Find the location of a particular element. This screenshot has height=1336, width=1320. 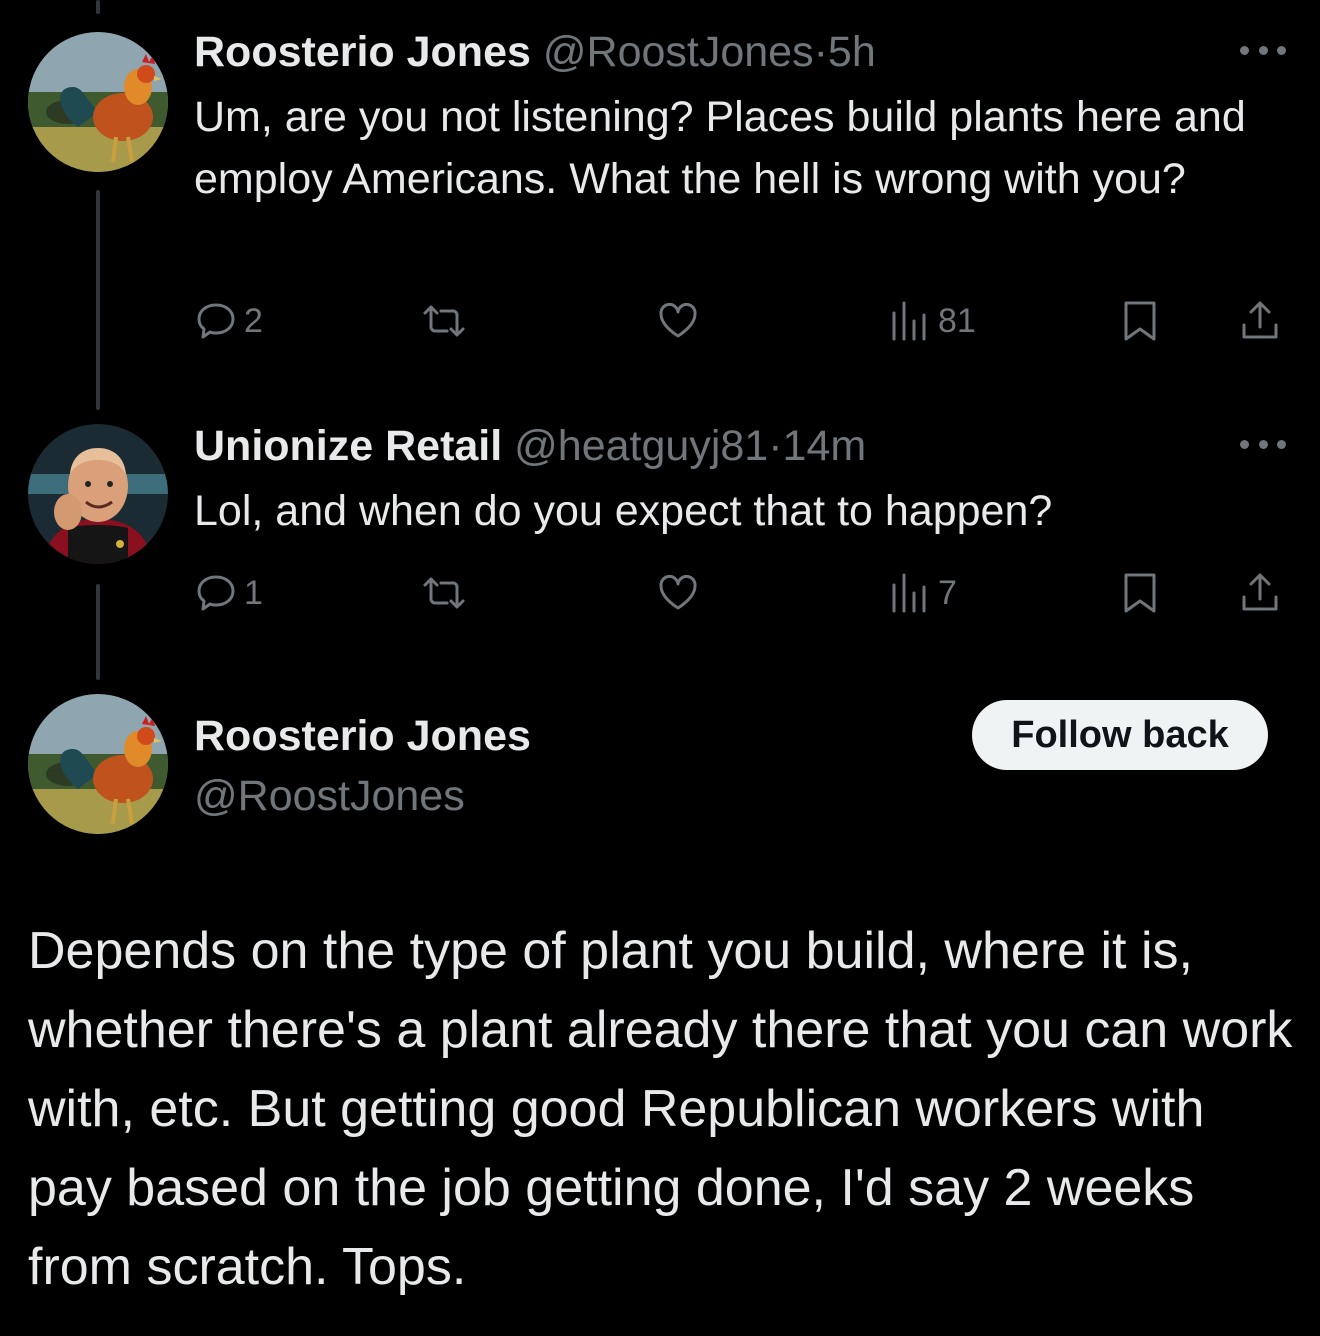

tweet-header: Roosterio Jones @RoostJones·5h is located at coordinates (535, 52).